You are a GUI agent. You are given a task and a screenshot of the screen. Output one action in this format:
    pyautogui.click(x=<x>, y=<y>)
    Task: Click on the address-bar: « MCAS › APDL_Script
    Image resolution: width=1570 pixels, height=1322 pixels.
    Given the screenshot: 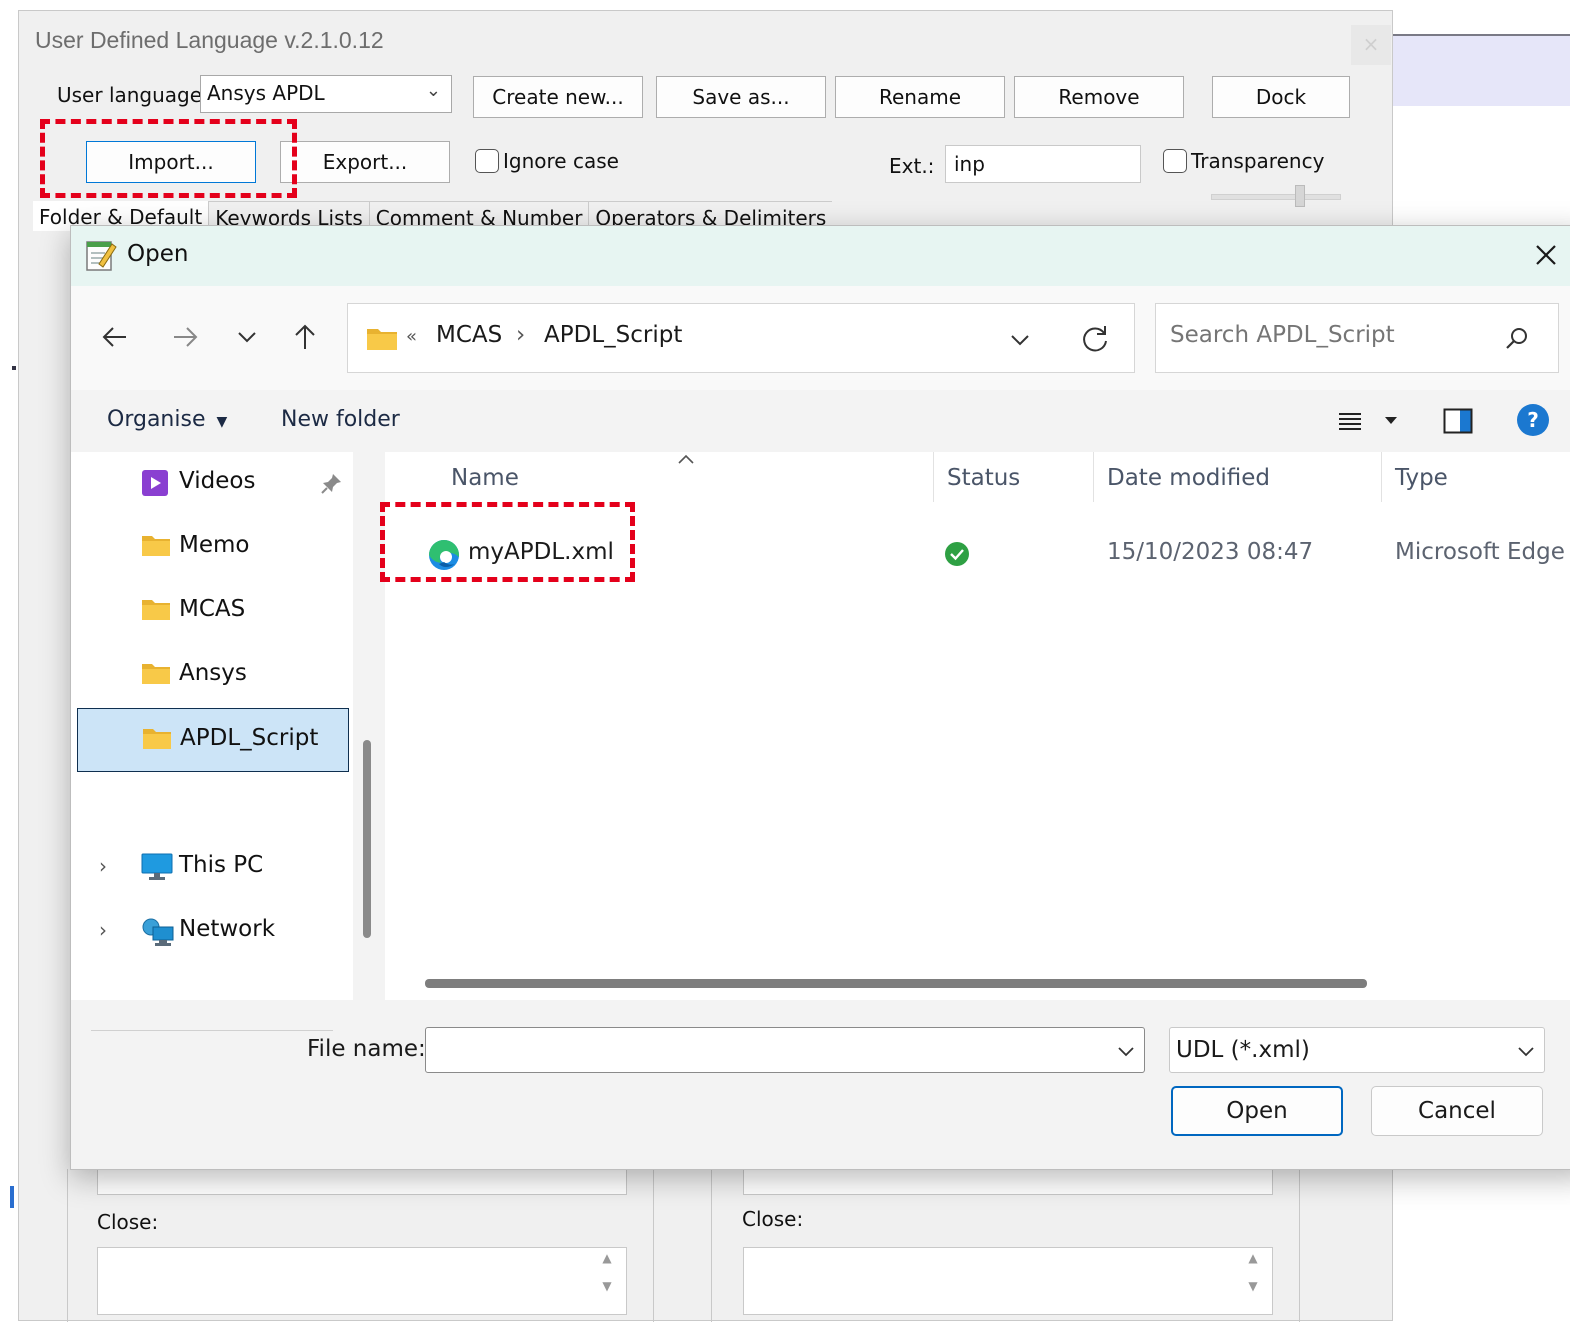 What is the action you would take?
    pyautogui.click(x=741, y=338)
    